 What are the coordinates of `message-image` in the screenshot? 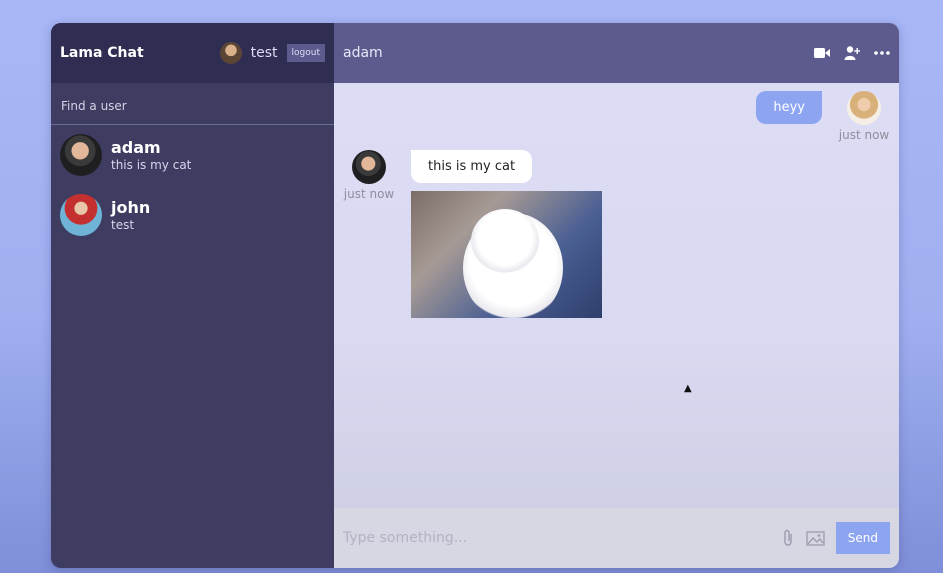 It's located at (506, 254).